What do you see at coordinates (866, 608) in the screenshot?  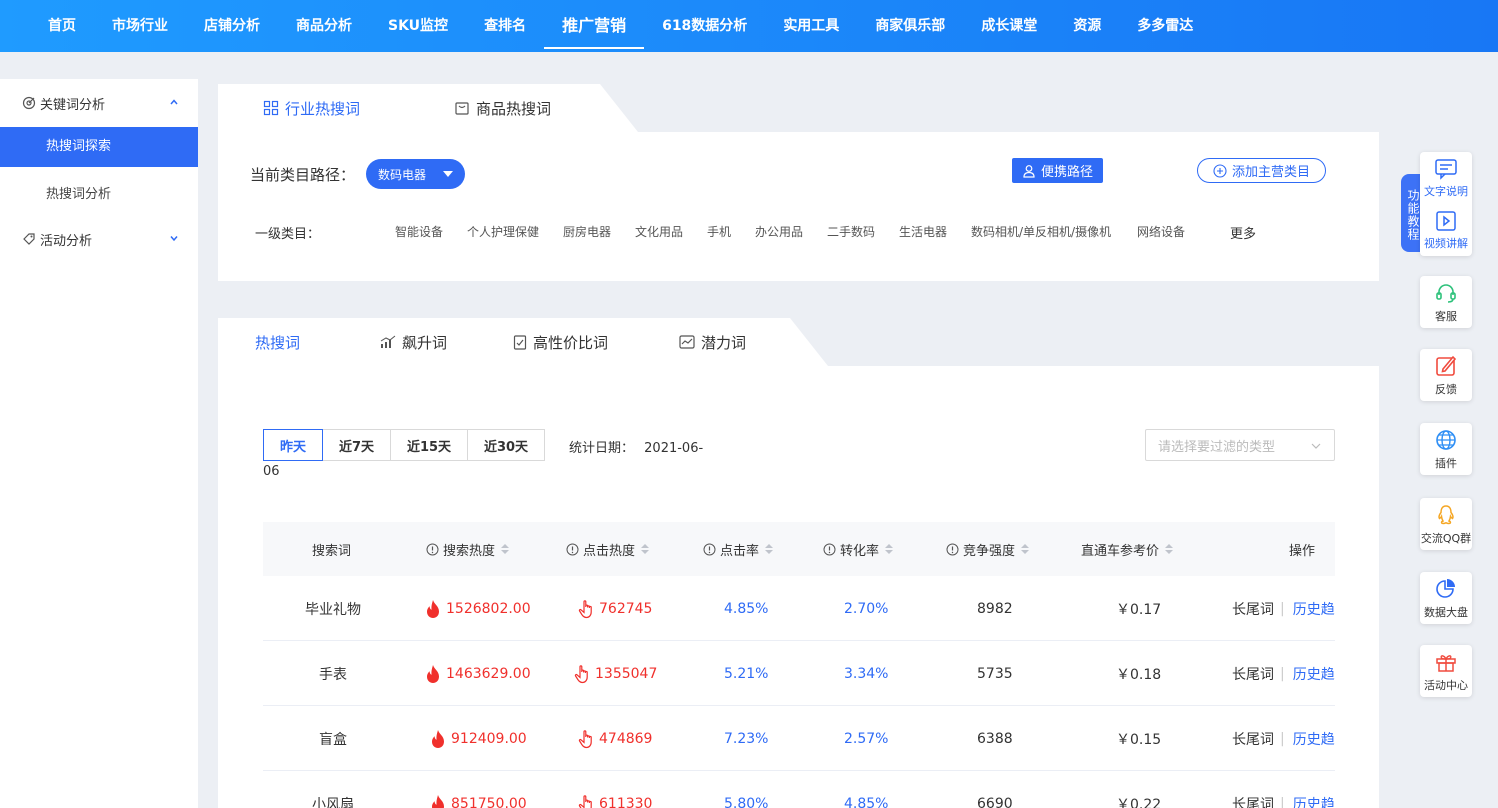 I see `cell-cvr: 2.70%` at bounding box center [866, 608].